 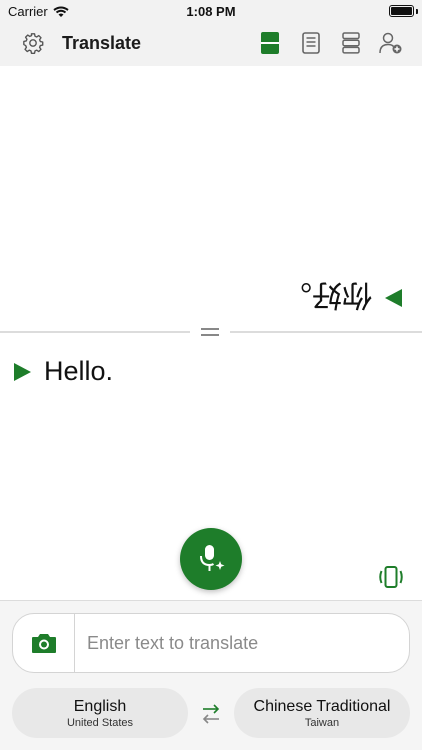 What do you see at coordinates (322, 722) in the screenshot?
I see `target-language-region: Taiwan` at bounding box center [322, 722].